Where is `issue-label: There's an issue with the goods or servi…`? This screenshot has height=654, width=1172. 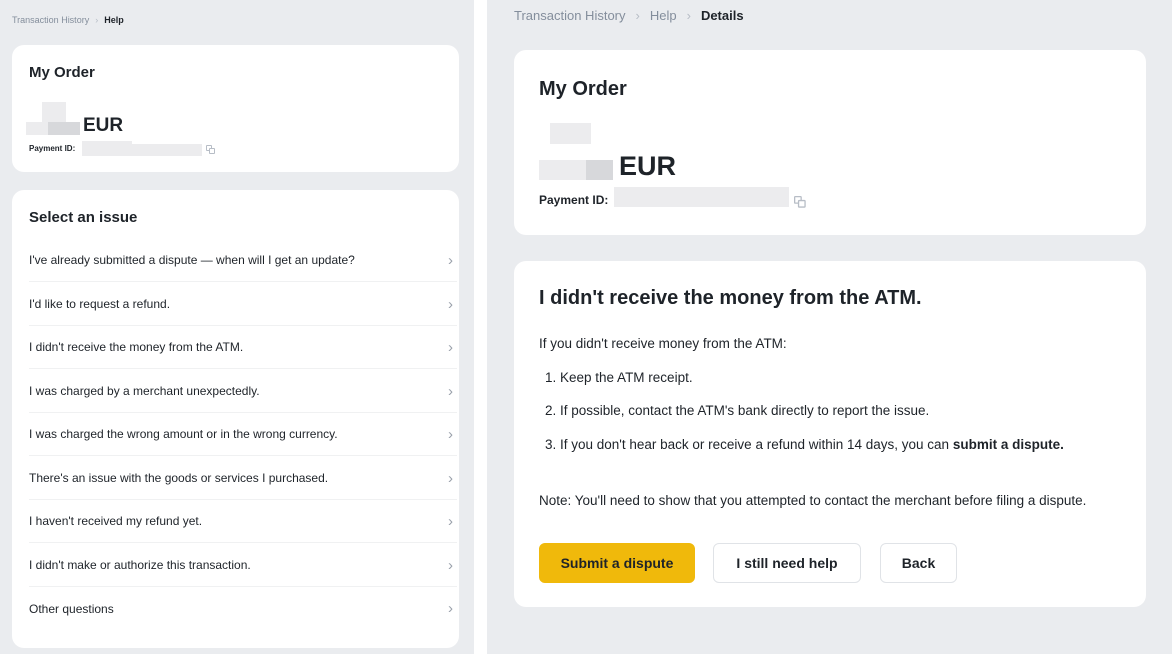 issue-label: There's an issue with the goods or servi… is located at coordinates (179, 478).